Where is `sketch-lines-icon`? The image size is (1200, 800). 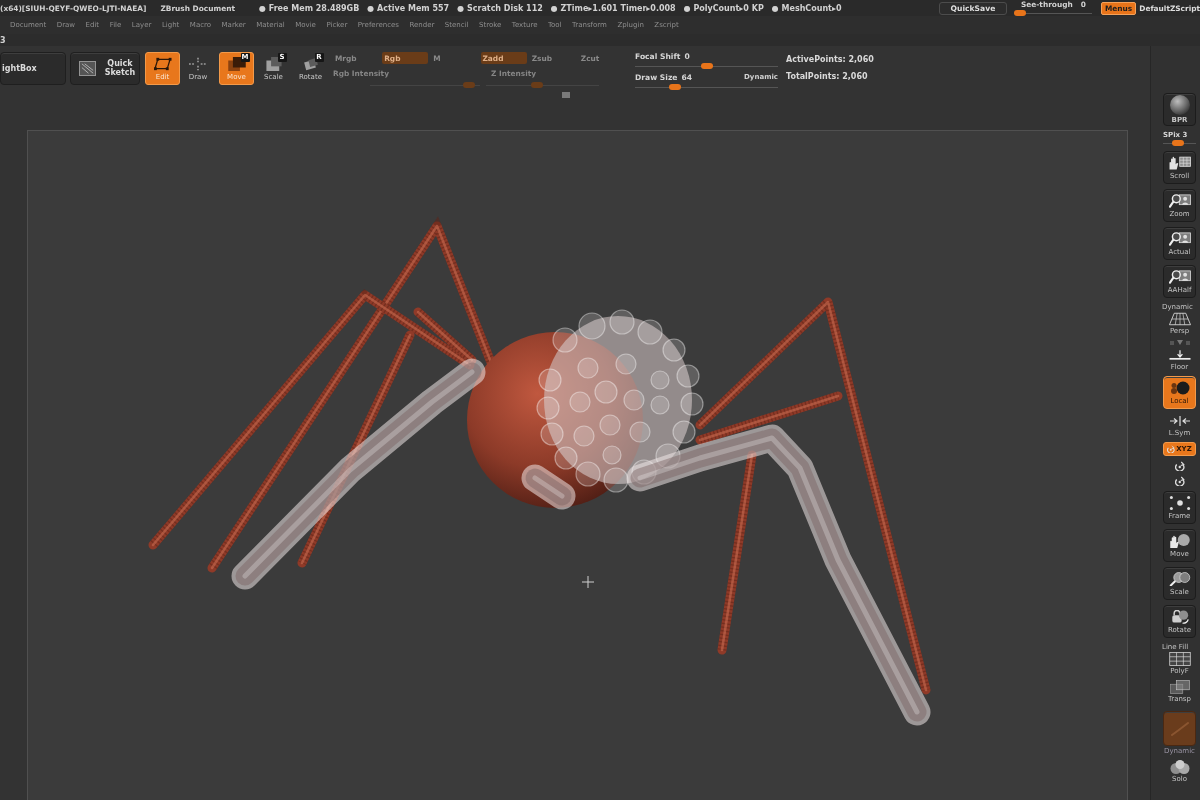 sketch-lines-icon is located at coordinates (87, 68).